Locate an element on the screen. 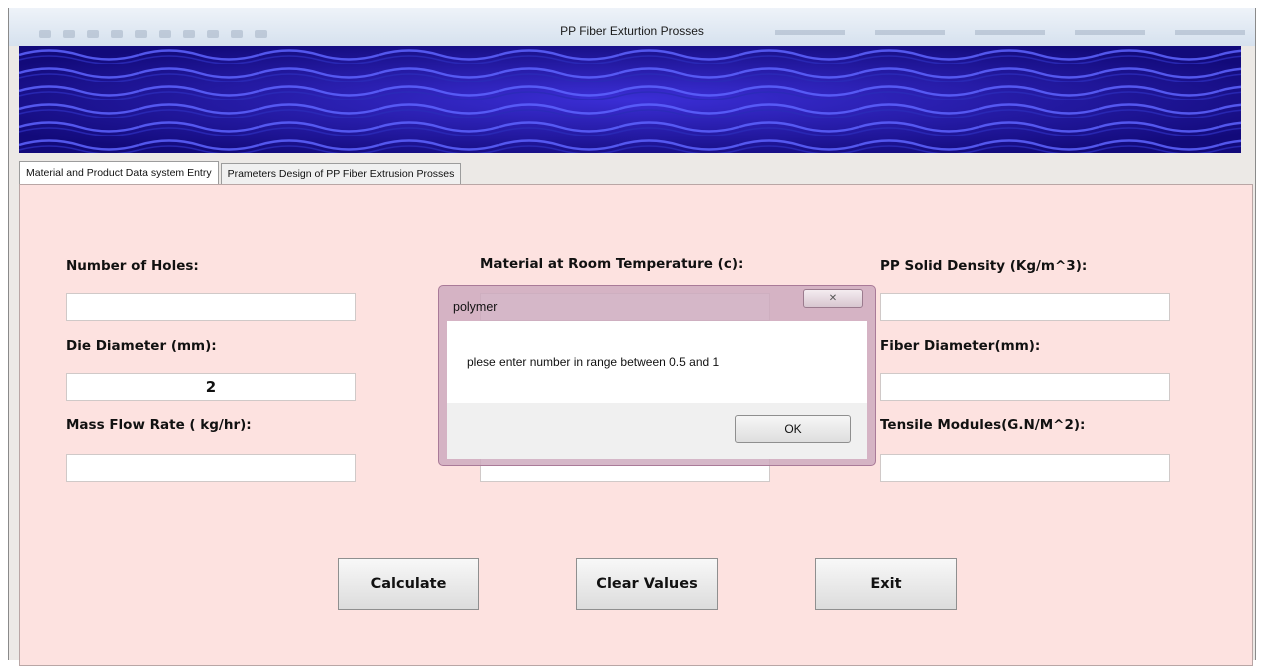  calculate-button: Calculate is located at coordinates (408, 584).